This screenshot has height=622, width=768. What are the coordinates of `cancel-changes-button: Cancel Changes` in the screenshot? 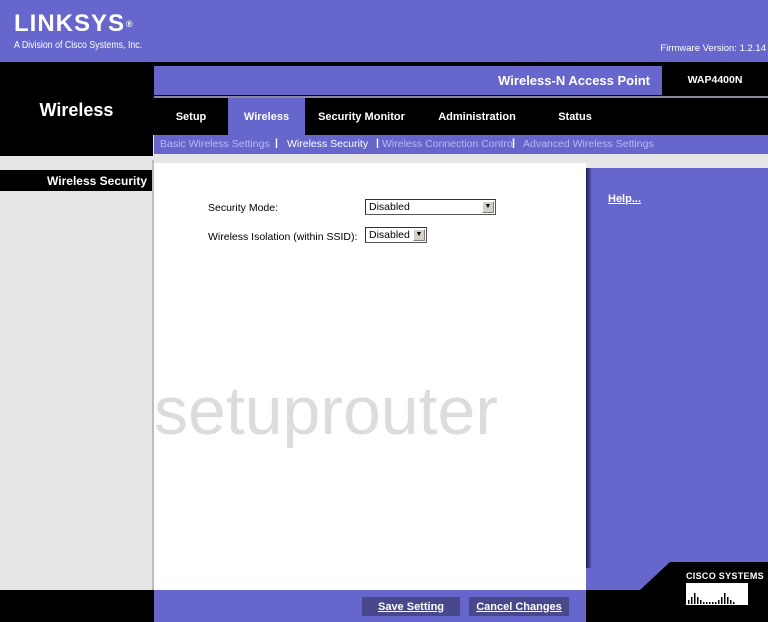 It's located at (519, 606).